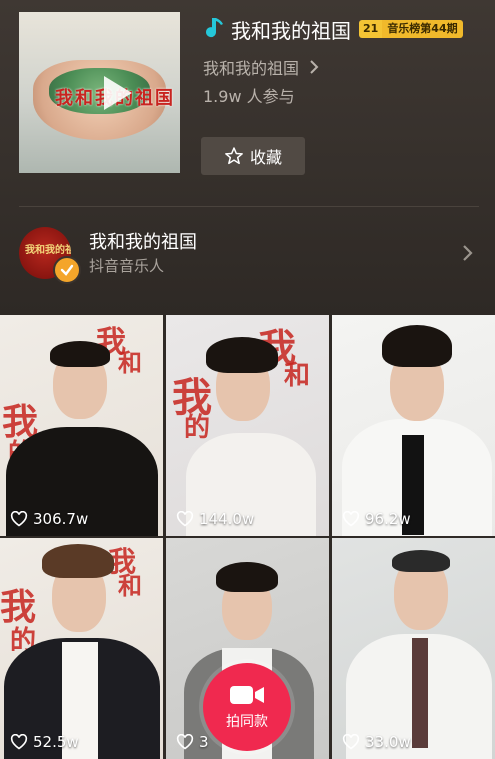 The height and width of the screenshot is (759, 495). Describe the element at coordinates (247, 695) in the screenshot. I see `camera-icon` at that location.